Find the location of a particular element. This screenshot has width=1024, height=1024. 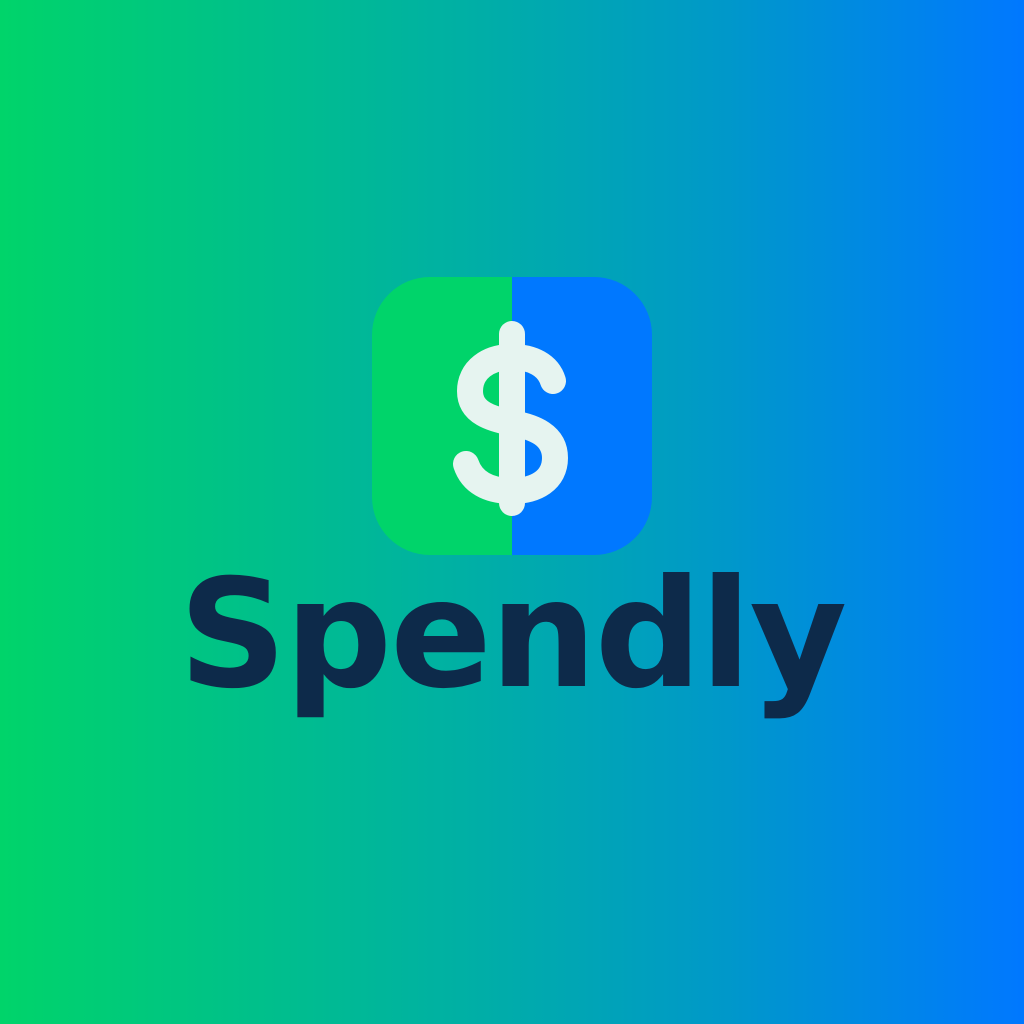

dollar-sign-icon is located at coordinates (510, 418).